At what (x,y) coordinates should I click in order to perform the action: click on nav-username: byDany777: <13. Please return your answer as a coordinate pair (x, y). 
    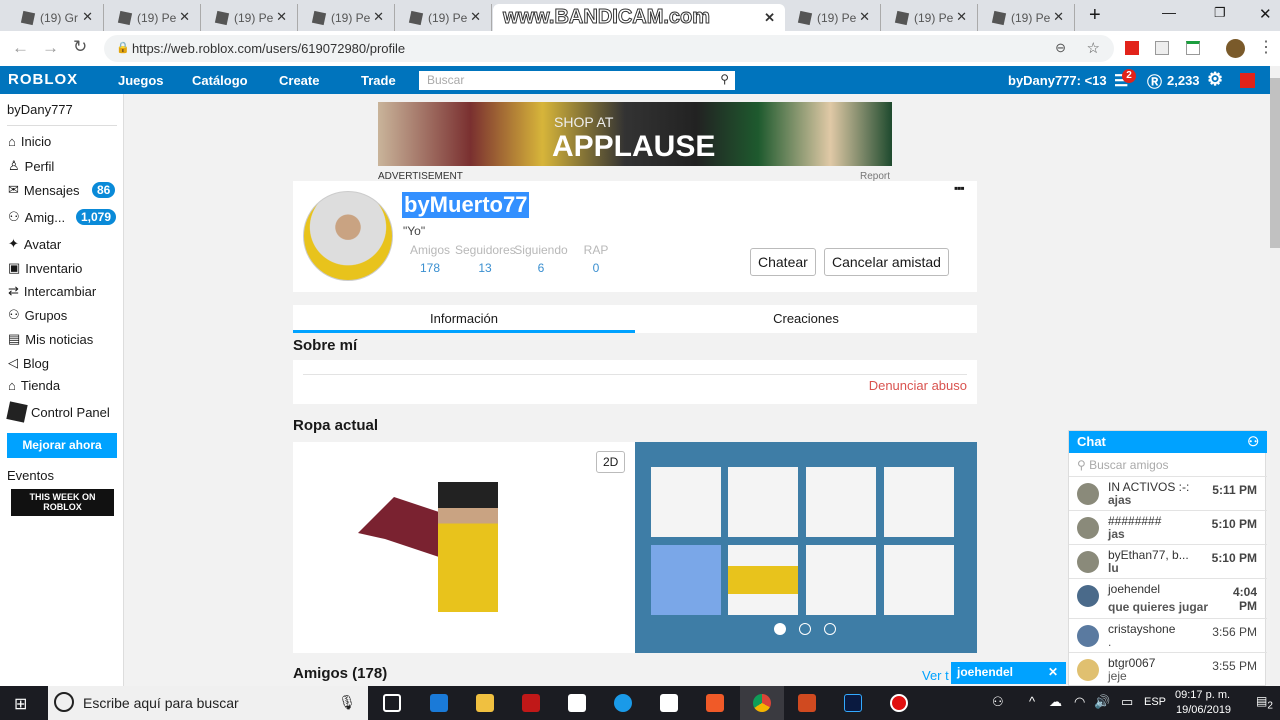
    Looking at the image, I should click on (1057, 80).